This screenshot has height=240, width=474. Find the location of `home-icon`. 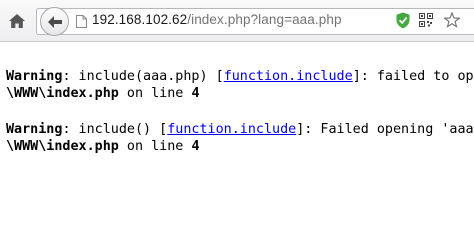

home-icon is located at coordinates (17, 21).